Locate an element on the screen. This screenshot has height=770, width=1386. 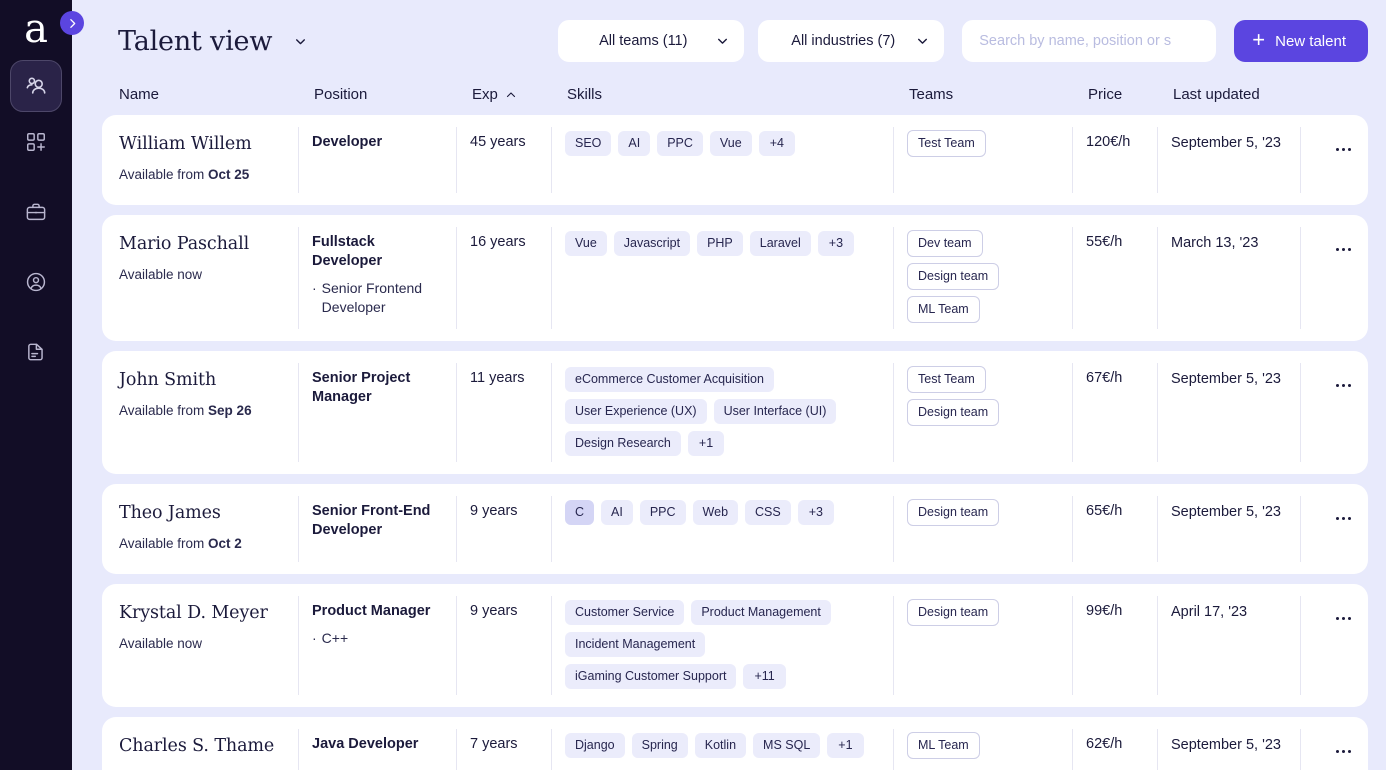
sidebar-collapse-button is located at coordinates (72, 23).